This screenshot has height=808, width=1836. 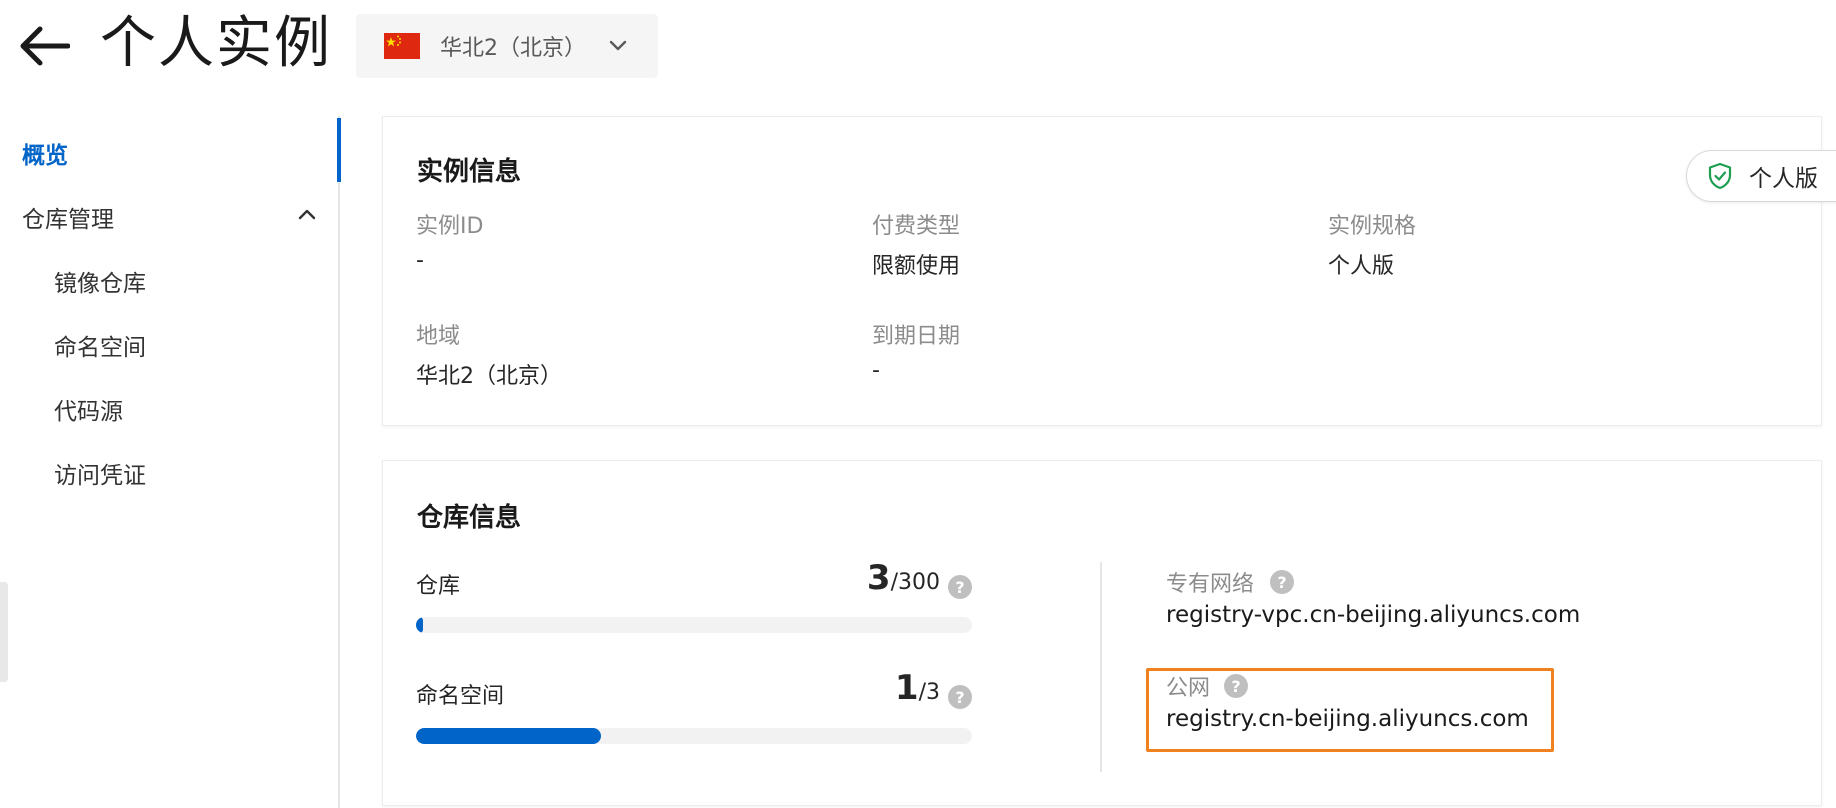 I want to click on public-endpoint-help-icon: ?, so click(x=1236, y=686).